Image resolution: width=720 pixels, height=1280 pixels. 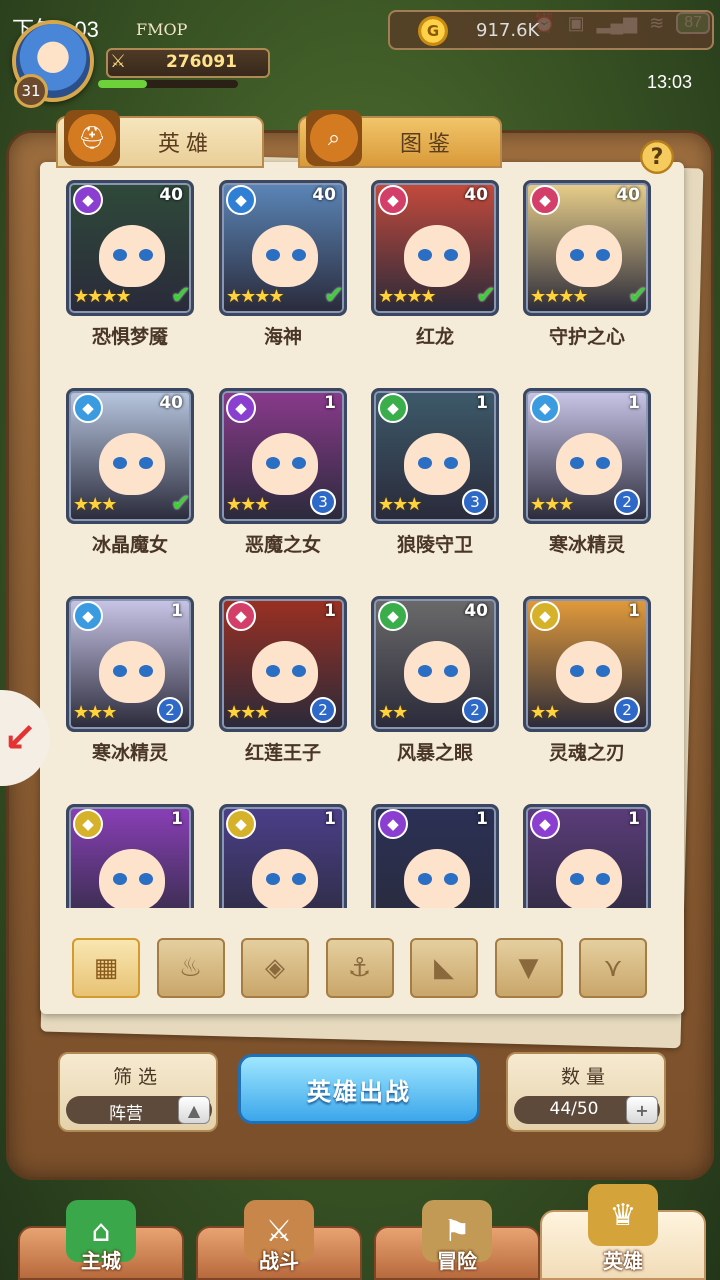 I want to click on expand-capacity-button: +, so click(x=642, y=1110).